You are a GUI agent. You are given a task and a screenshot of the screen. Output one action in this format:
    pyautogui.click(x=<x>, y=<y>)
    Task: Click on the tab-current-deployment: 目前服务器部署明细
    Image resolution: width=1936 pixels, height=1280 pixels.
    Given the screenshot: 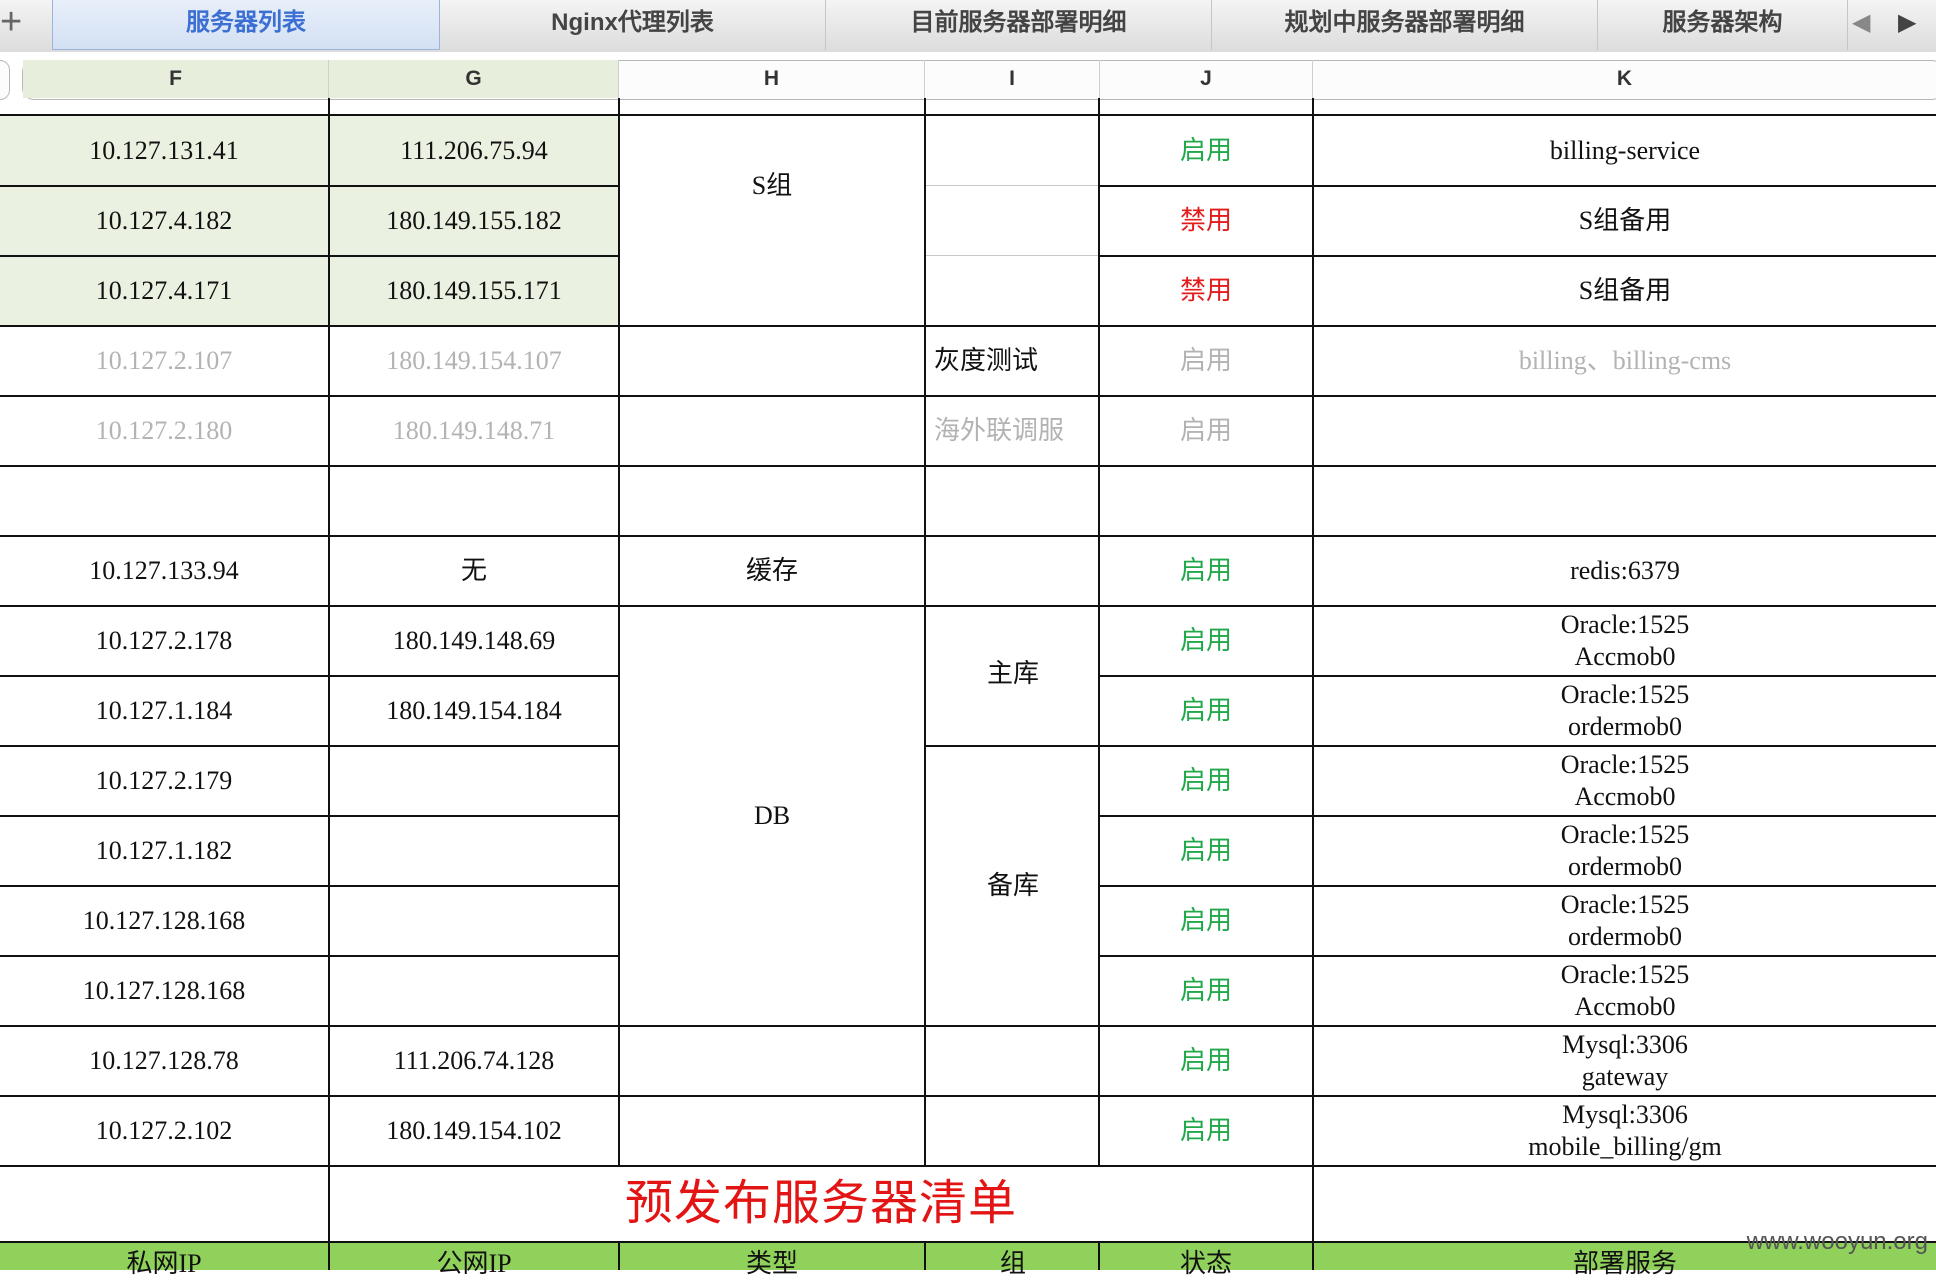 What is the action you would take?
    pyautogui.click(x=1019, y=25)
    